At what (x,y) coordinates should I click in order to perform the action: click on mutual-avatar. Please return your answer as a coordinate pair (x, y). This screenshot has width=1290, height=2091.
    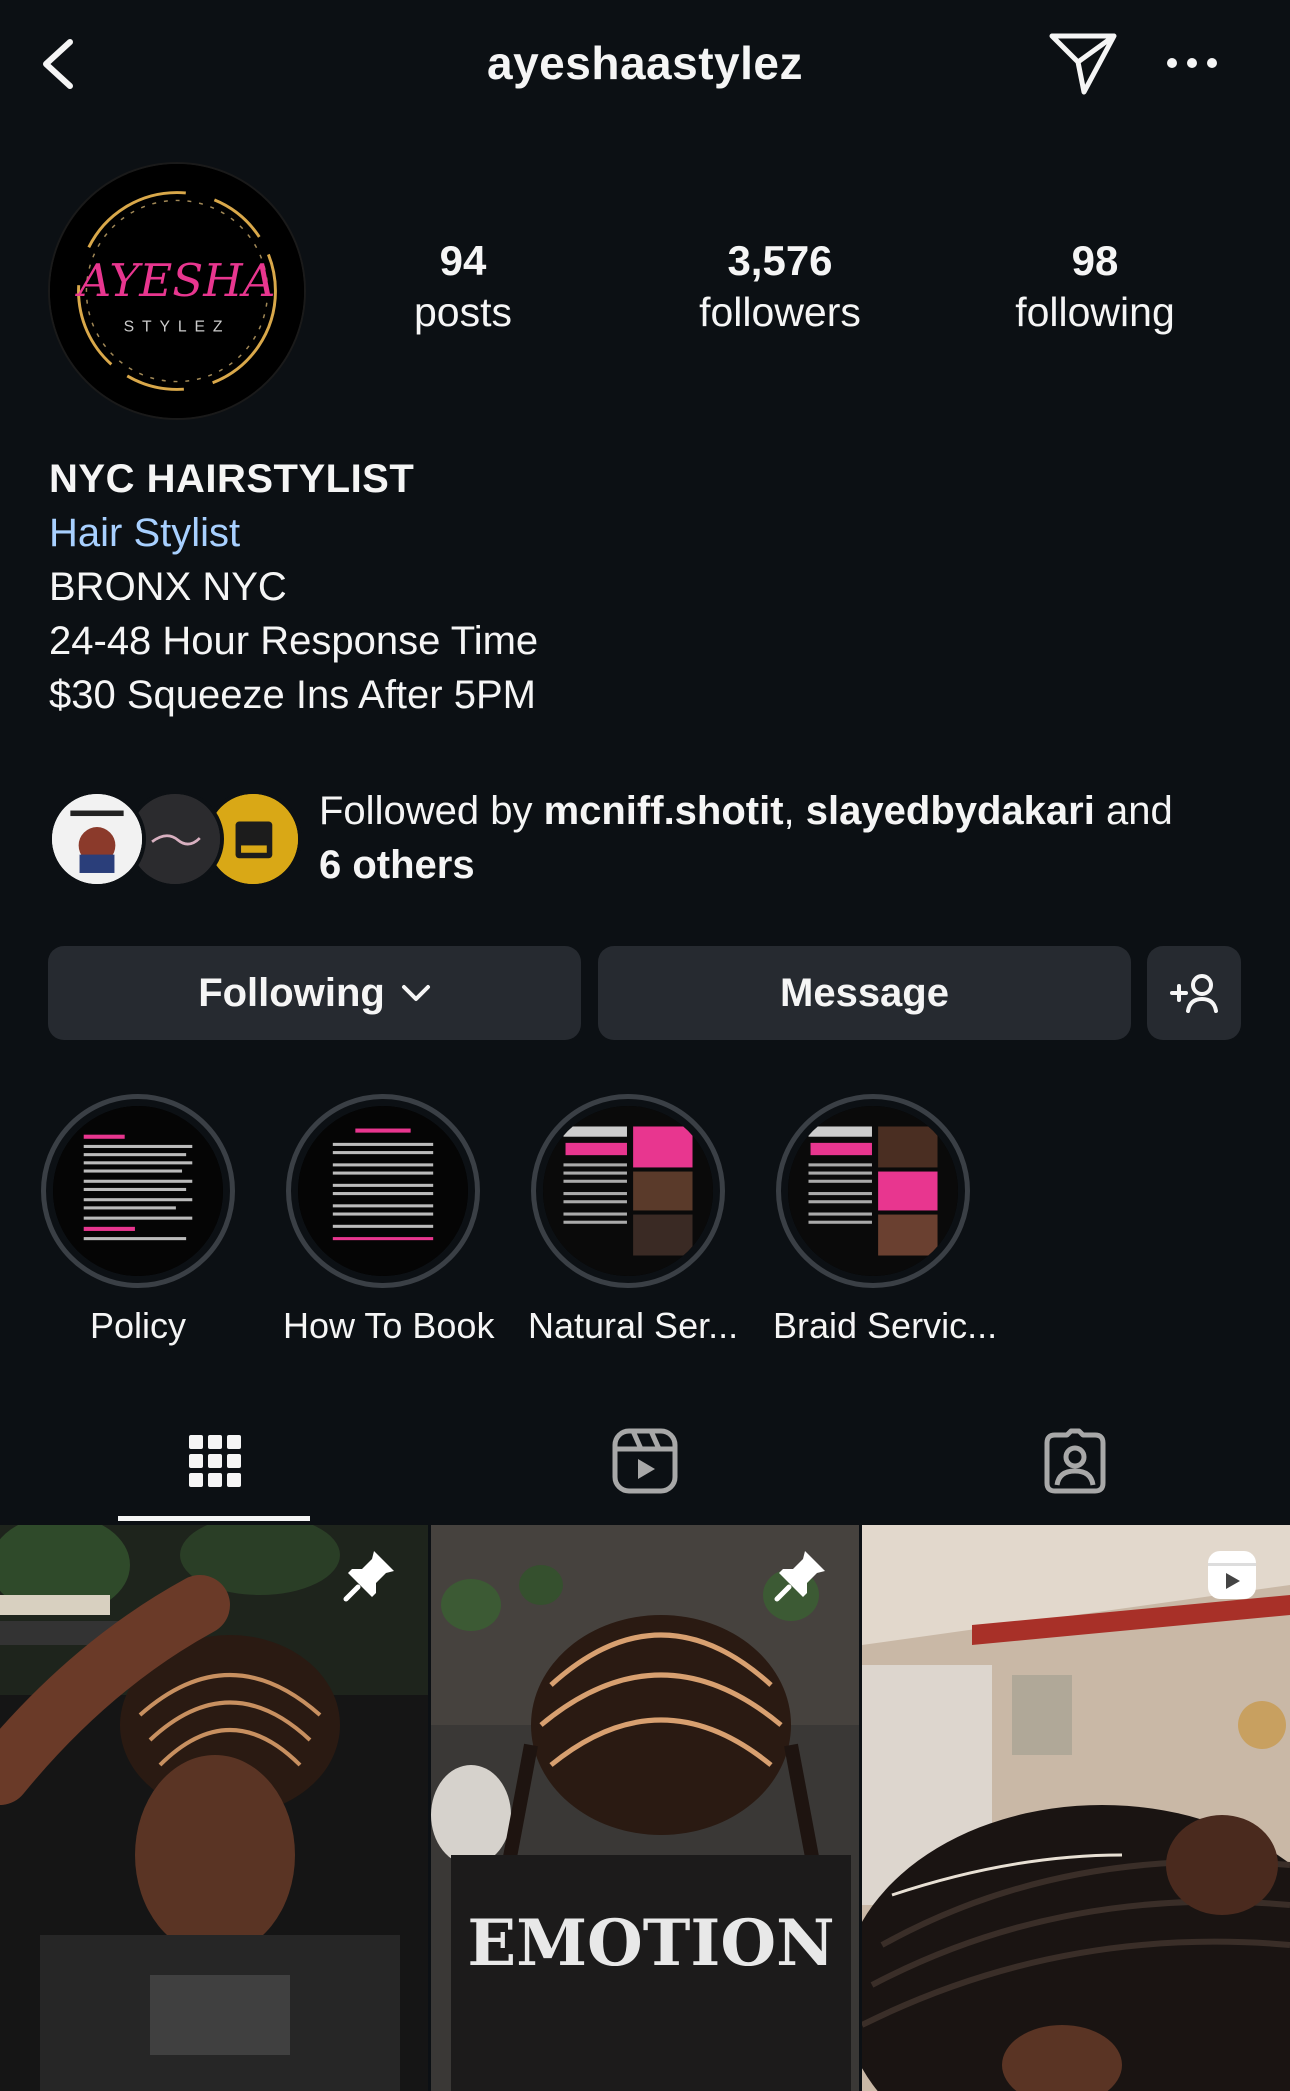
    Looking at the image, I should click on (97, 839).